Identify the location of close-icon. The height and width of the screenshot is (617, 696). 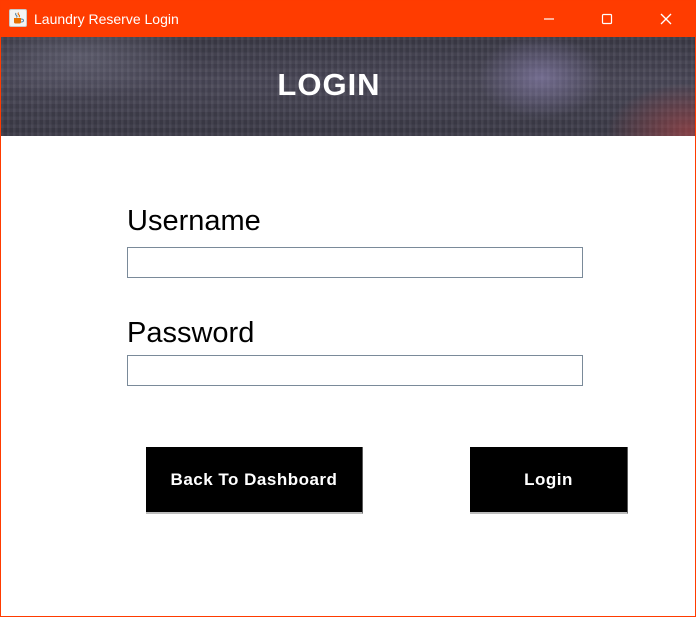
(666, 19).